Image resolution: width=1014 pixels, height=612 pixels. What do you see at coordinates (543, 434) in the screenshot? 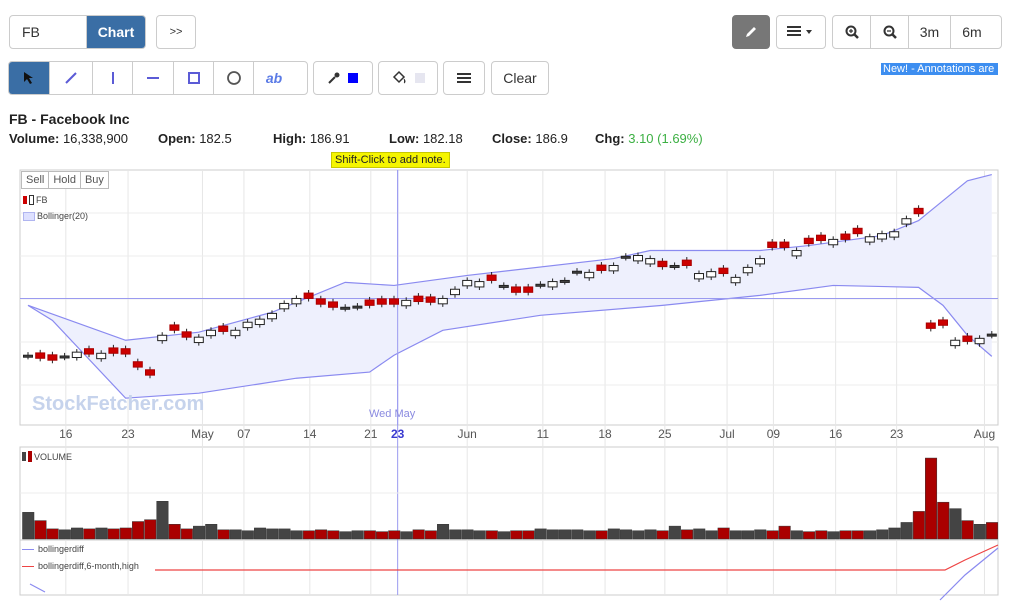
I see `x-tick-label: 11` at bounding box center [543, 434].